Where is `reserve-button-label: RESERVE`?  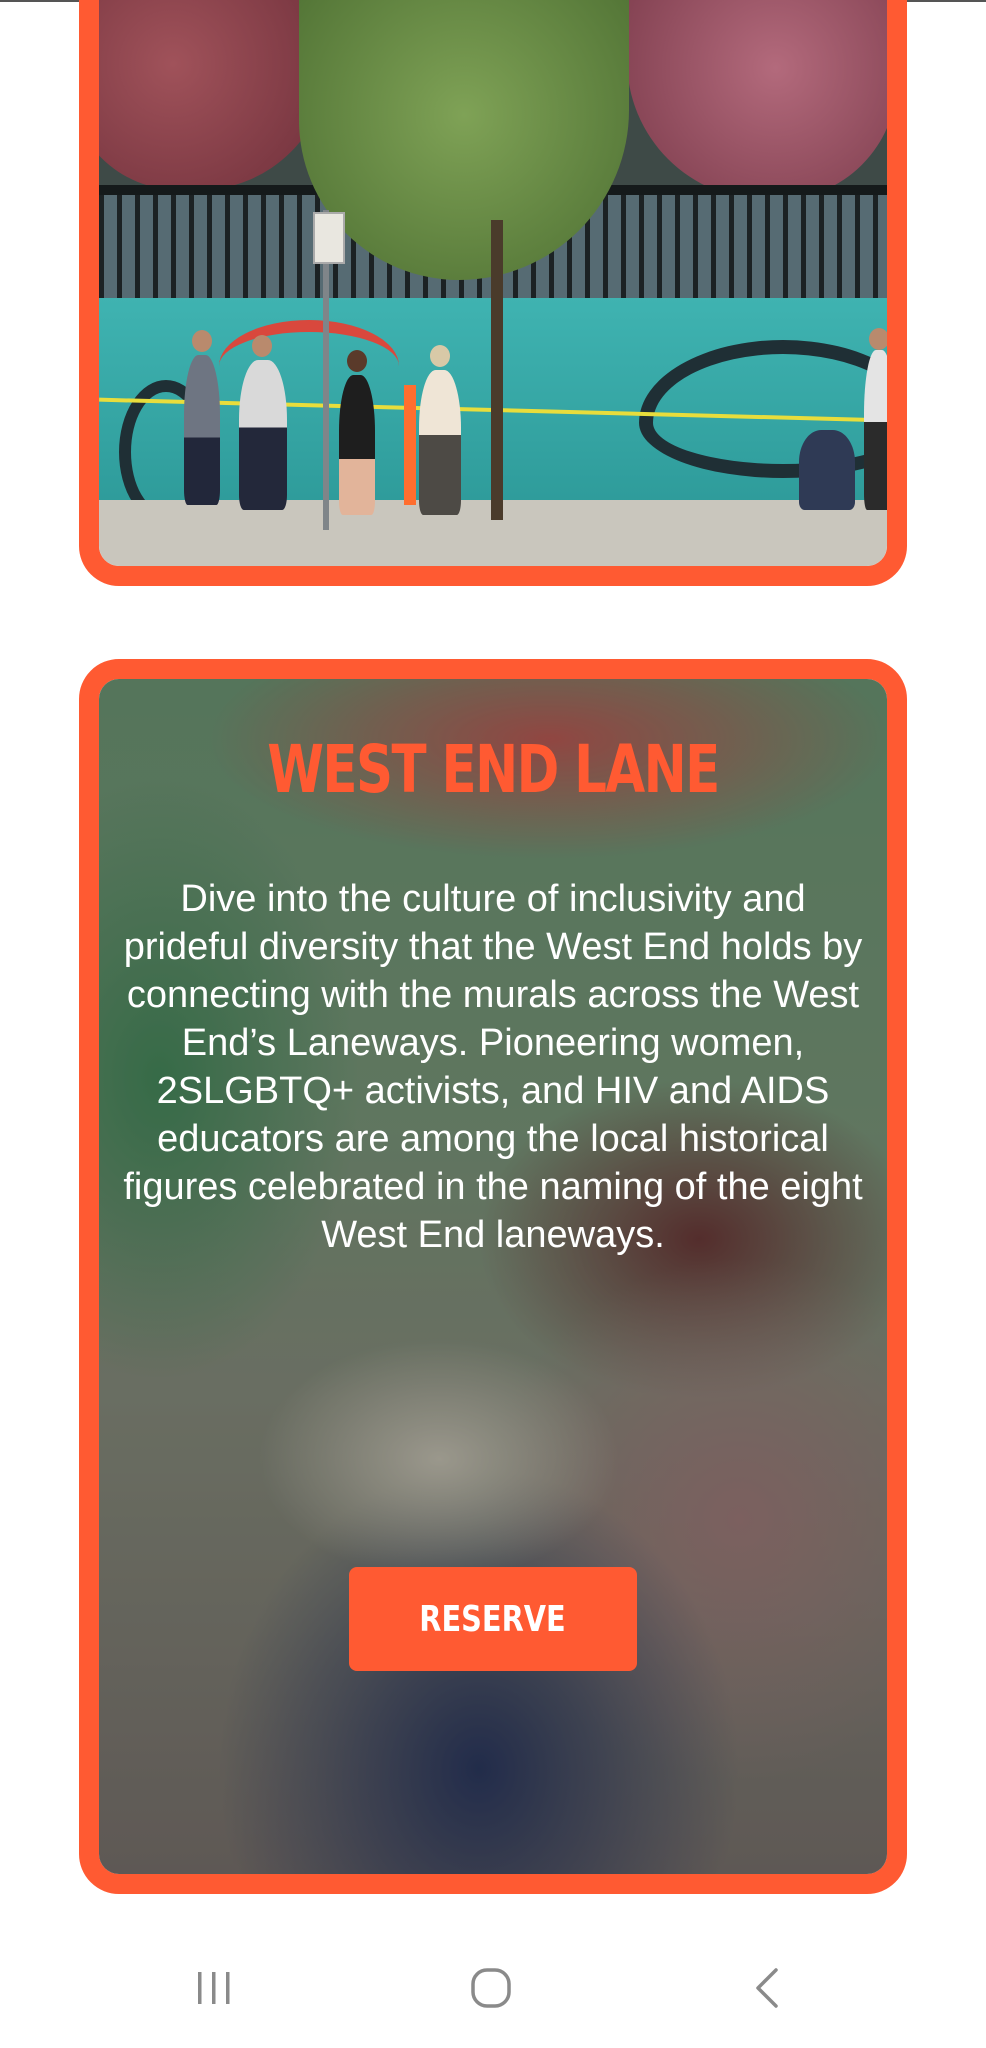 reserve-button-label: RESERVE is located at coordinates (493, 1619).